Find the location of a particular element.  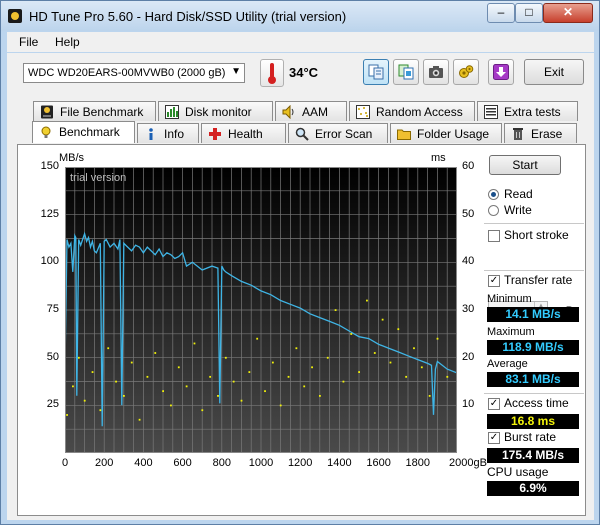

maximum-label: Maximum is located at coordinates (511, 332).